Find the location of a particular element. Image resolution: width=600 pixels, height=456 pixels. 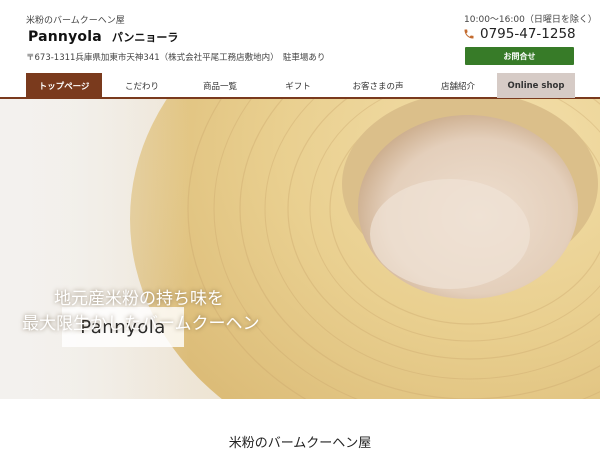

store-address: 〒673-1311兵庫県加東市天神341（株式会社平尾工務店敷地内） 駐車場あり is located at coordinates (176, 58).